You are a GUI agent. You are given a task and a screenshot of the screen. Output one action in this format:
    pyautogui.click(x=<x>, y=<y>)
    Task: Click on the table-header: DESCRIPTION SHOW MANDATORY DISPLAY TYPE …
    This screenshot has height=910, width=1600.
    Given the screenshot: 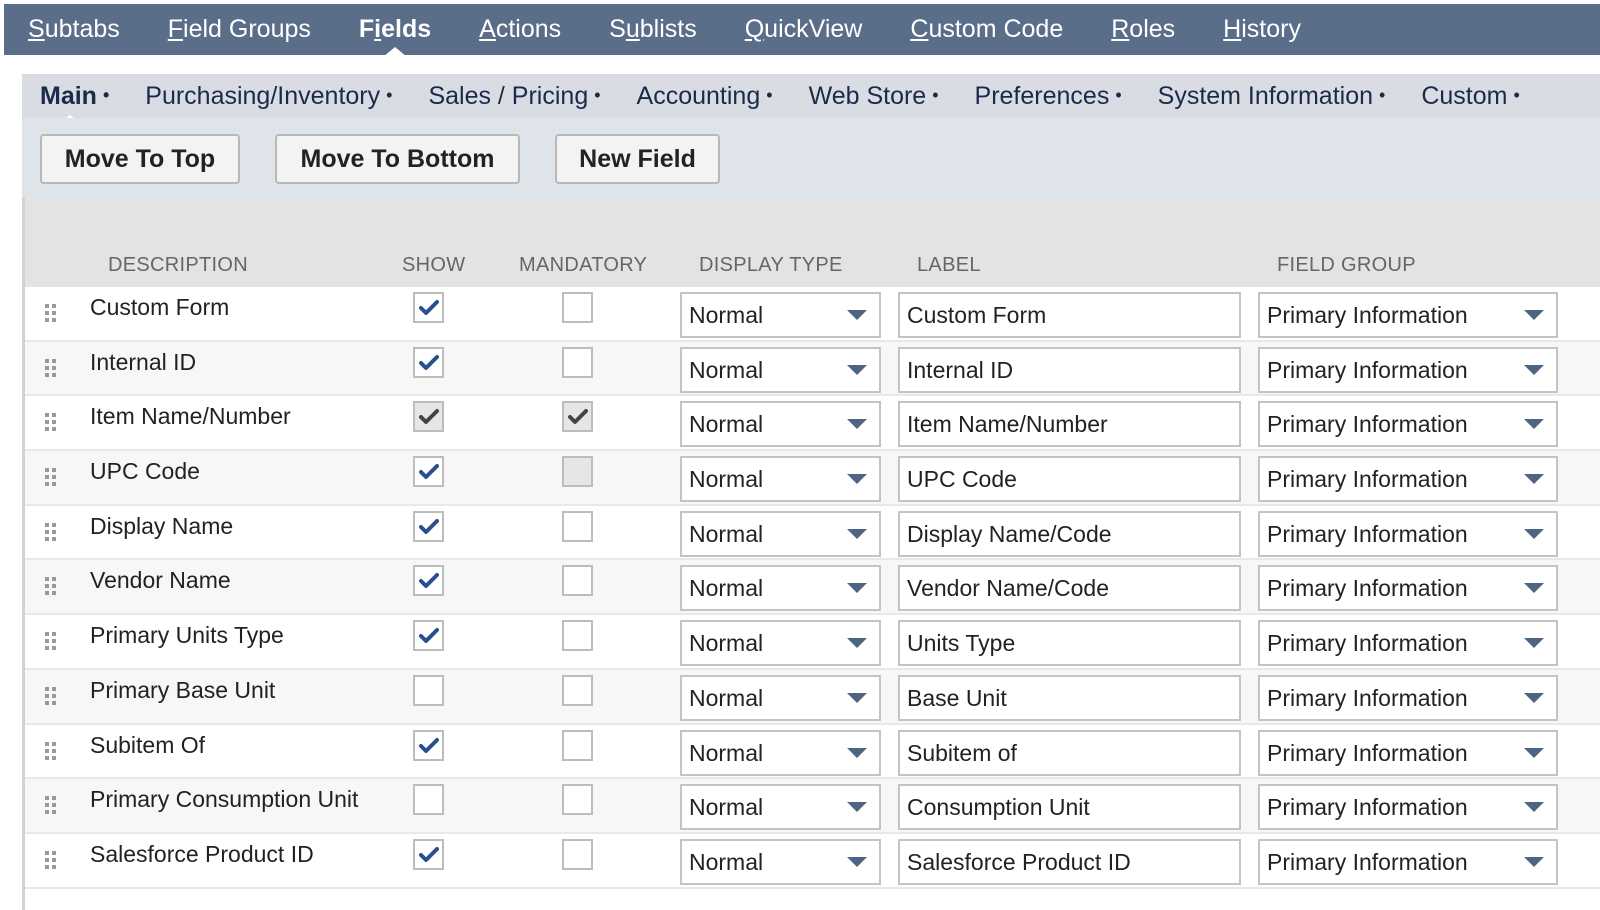 What is the action you would take?
    pyautogui.click(x=812, y=242)
    